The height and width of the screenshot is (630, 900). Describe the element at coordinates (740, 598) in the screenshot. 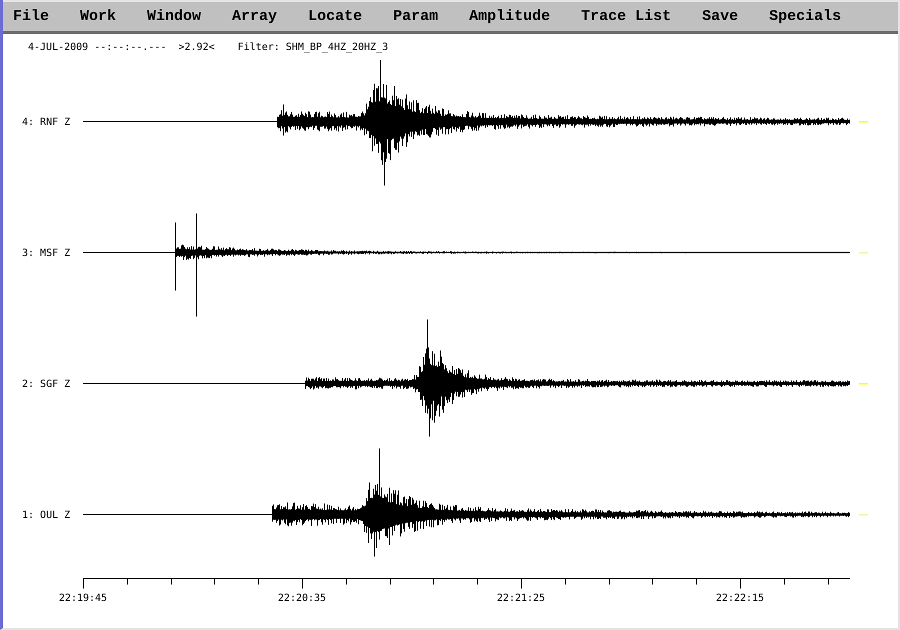

I see `time-label: 22:22:15` at that location.